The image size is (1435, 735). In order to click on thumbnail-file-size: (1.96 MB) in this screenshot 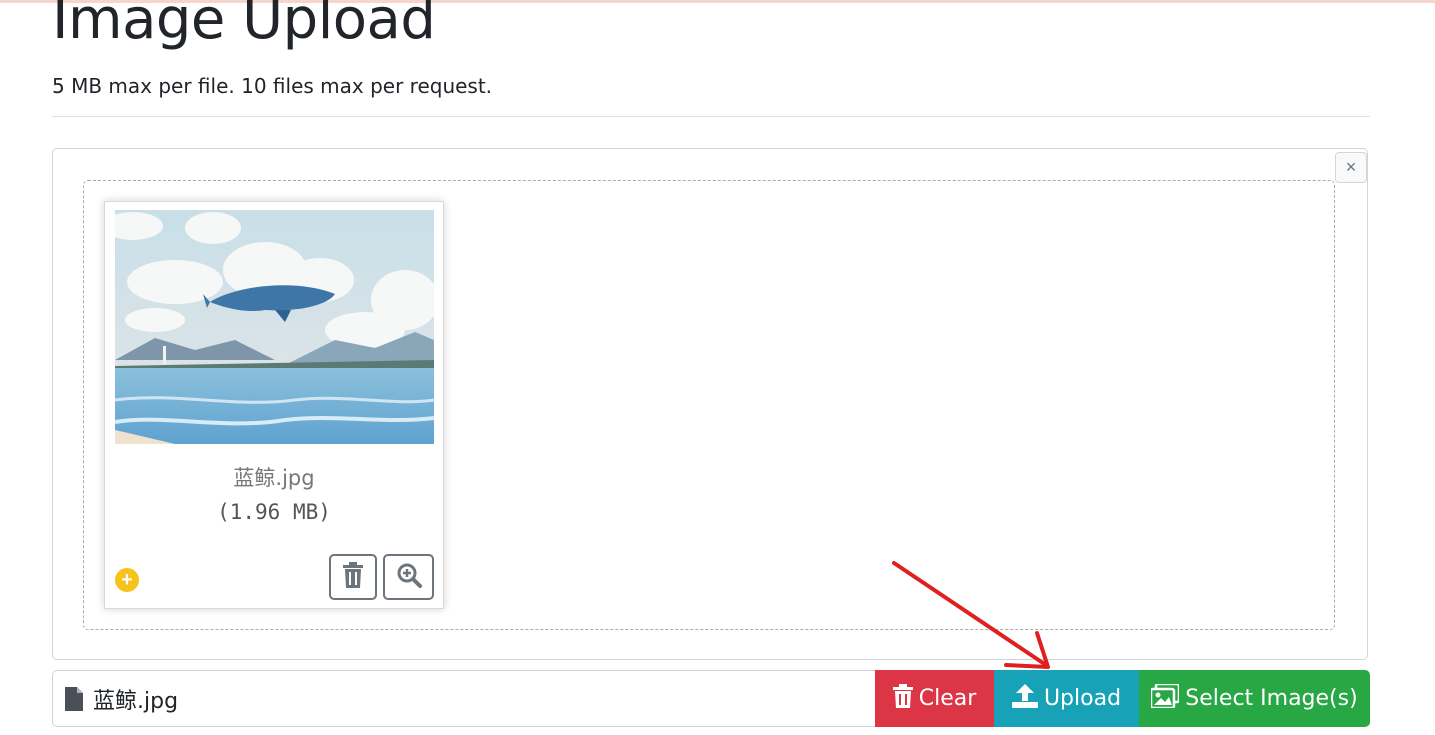, I will do `click(274, 512)`.